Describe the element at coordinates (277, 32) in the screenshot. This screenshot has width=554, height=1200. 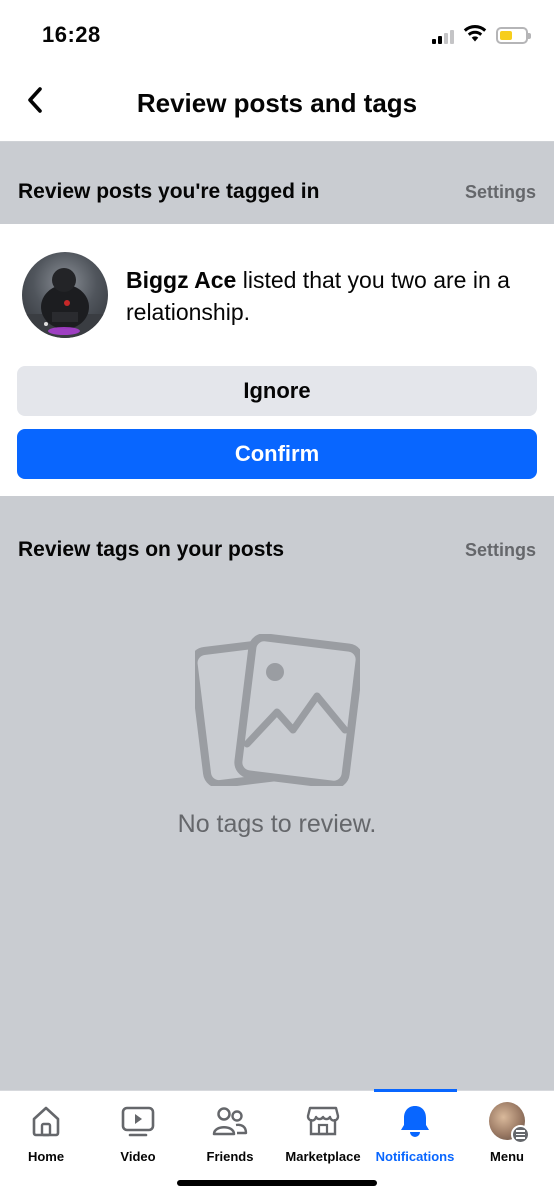
I see `status-bar: 16:28` at that location.